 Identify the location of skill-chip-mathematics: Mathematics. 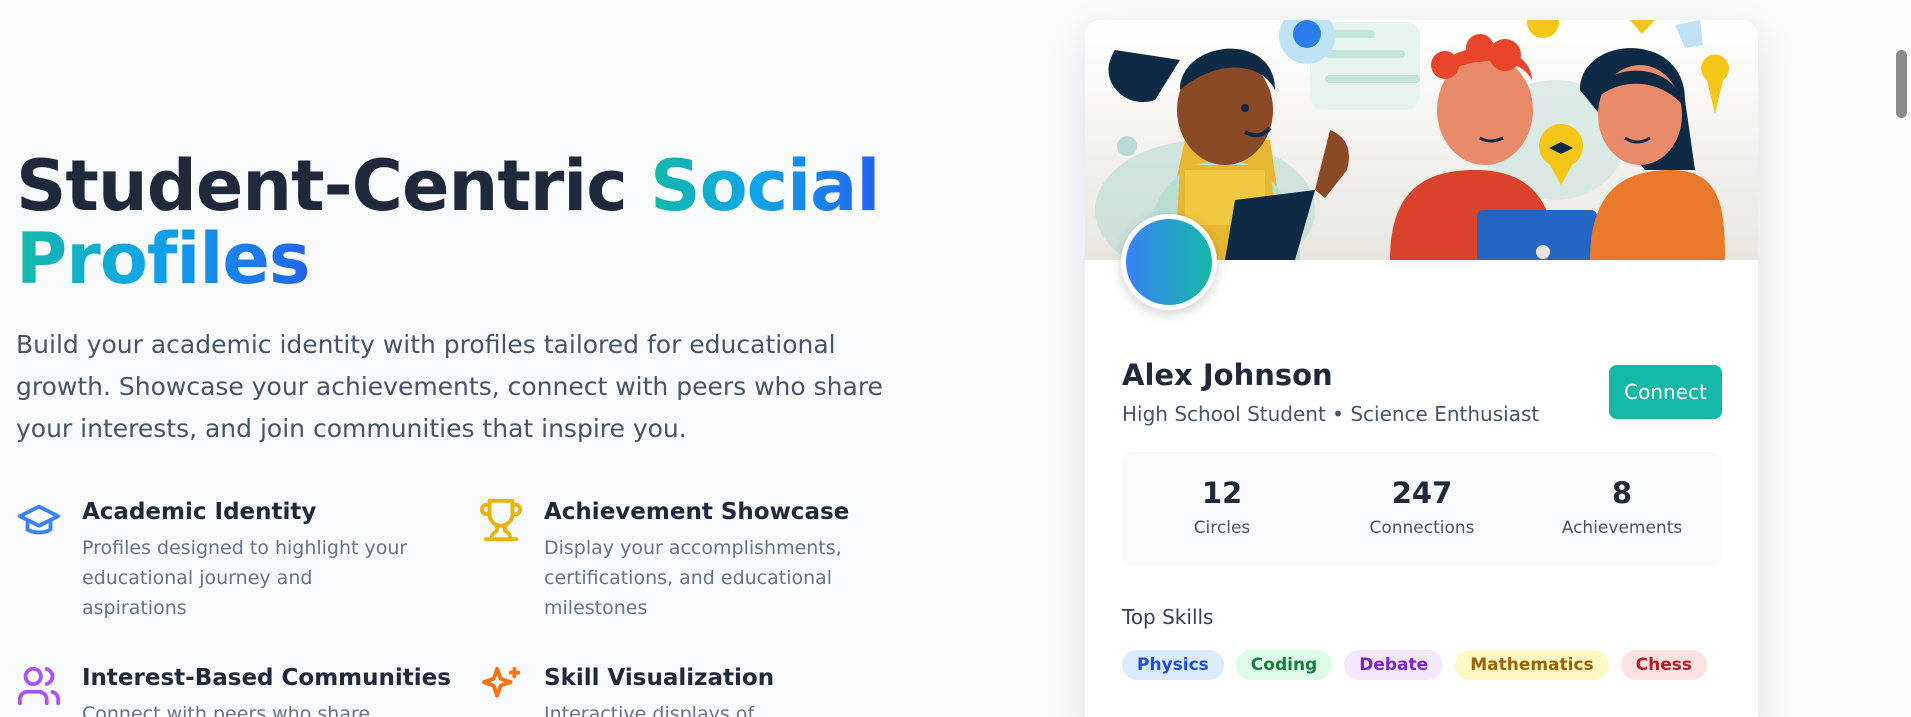
(1532, 665).